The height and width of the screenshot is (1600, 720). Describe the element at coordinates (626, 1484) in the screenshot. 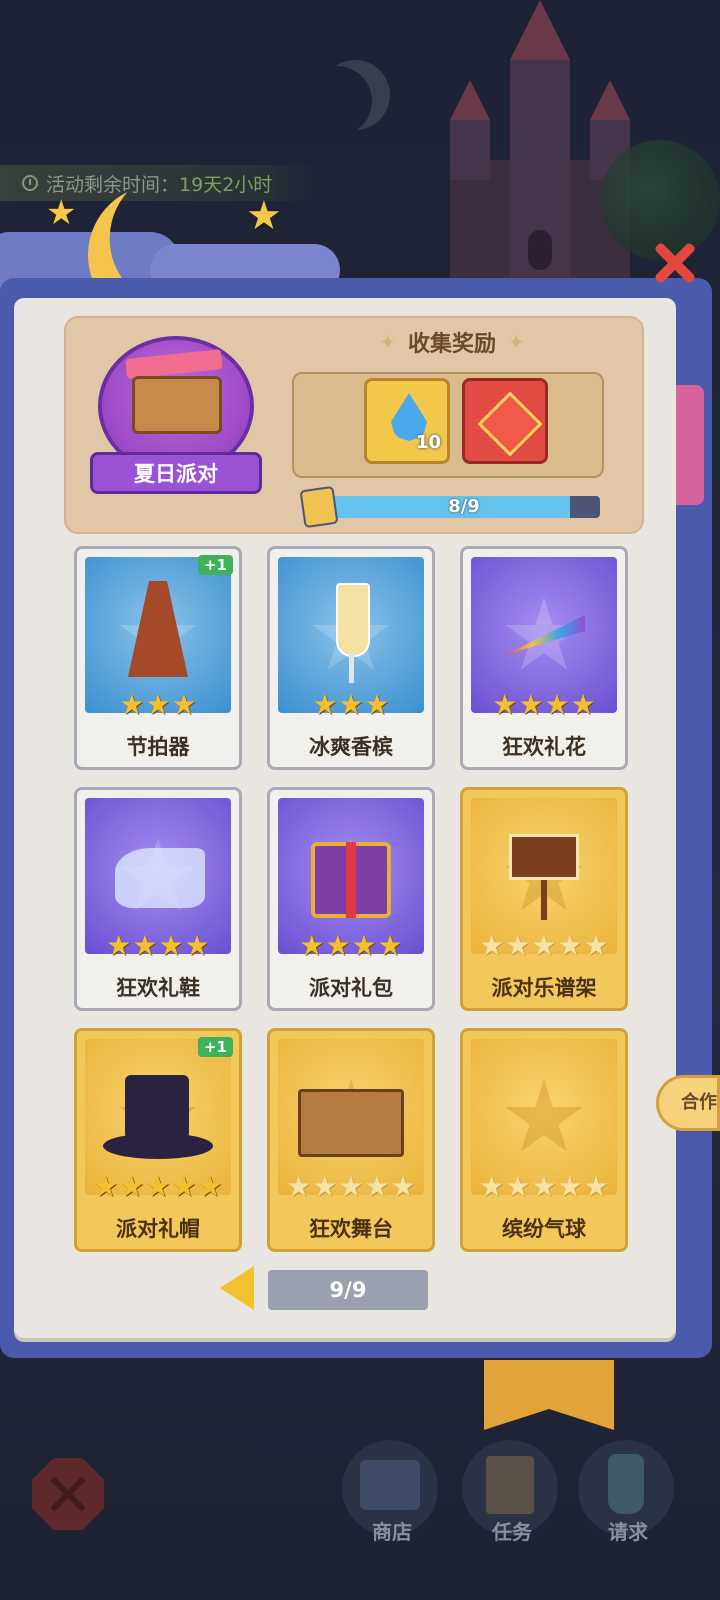

I see `bottle-icon` at that location.